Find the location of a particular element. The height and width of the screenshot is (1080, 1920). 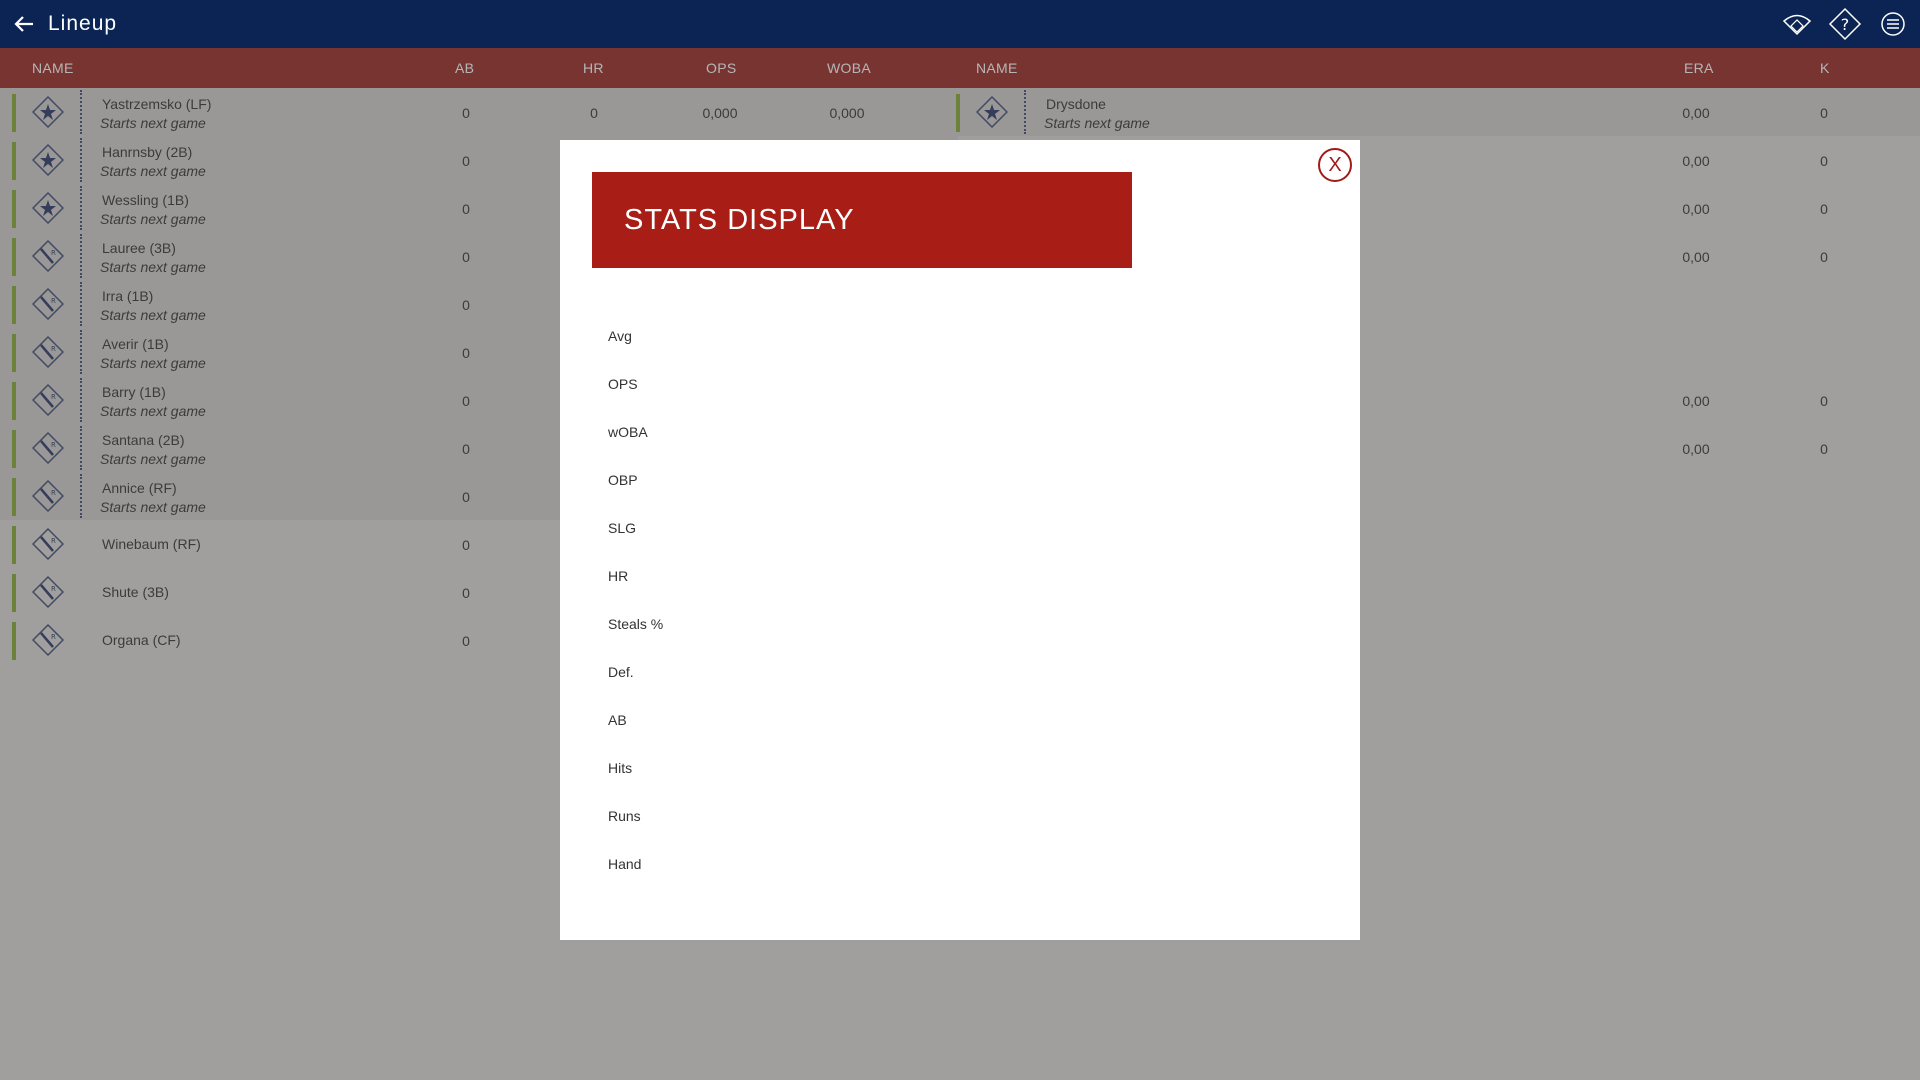

modal-header: STATS DISPLAY is located at coordinates (862, 220).